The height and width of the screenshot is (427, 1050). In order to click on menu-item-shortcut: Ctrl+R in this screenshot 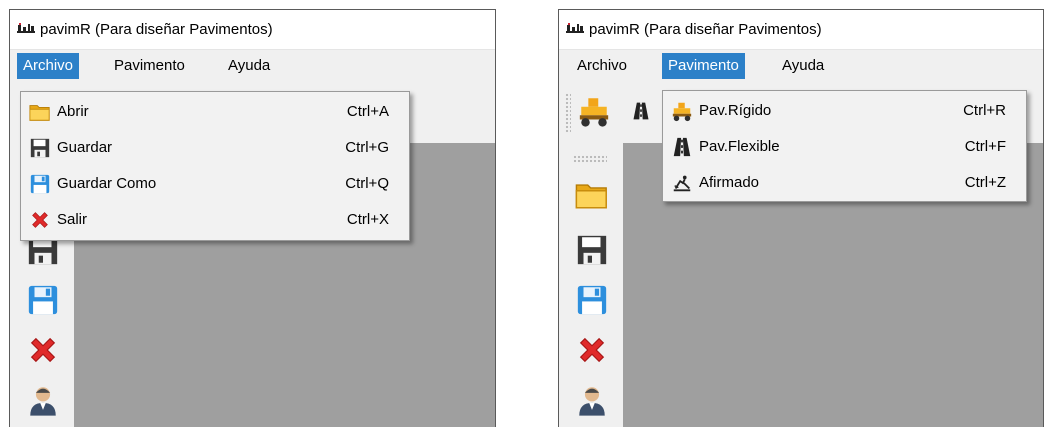, I will do `click(984, 110)`.